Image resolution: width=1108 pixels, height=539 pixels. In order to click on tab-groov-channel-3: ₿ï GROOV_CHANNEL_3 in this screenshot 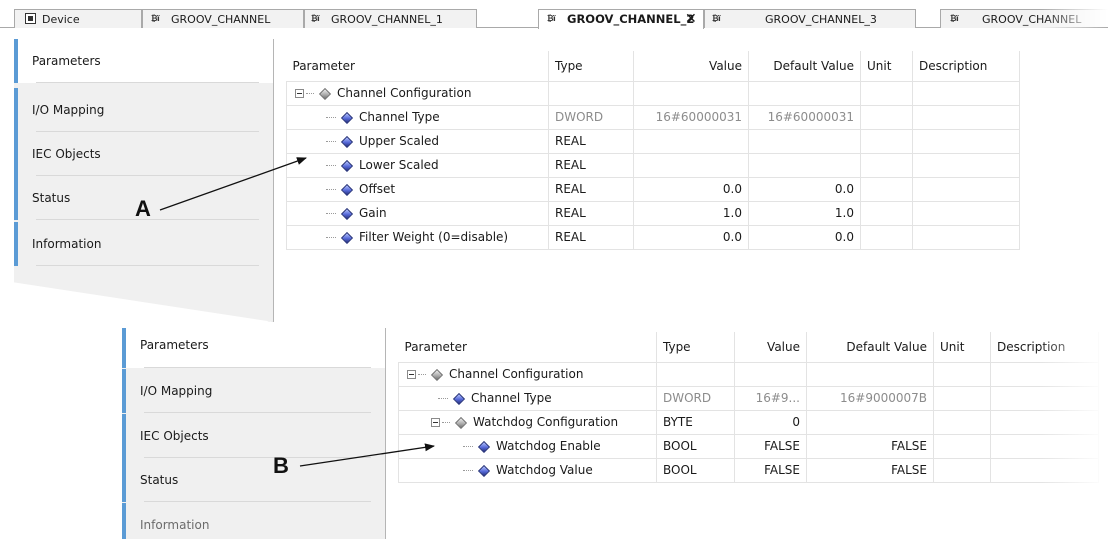, I will do `click(810, 18)`.